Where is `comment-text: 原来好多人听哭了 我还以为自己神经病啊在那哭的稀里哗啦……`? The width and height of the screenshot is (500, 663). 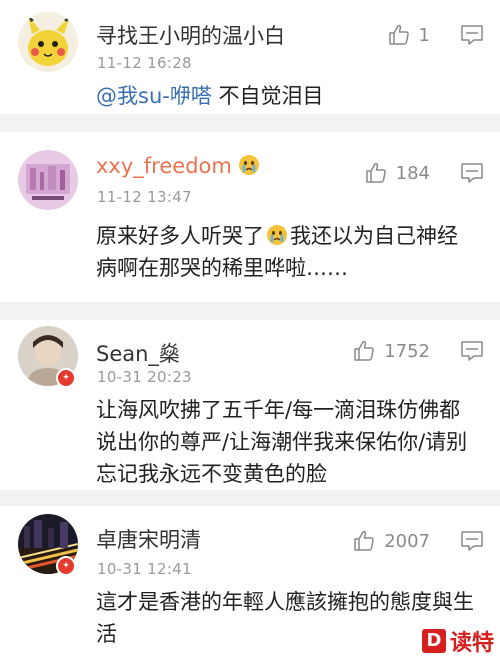
comment-text: 原来好多人听哭了 我还以为自己神经病啊在那哭的稀里哗啦…… is located at coordinates (277, 252).